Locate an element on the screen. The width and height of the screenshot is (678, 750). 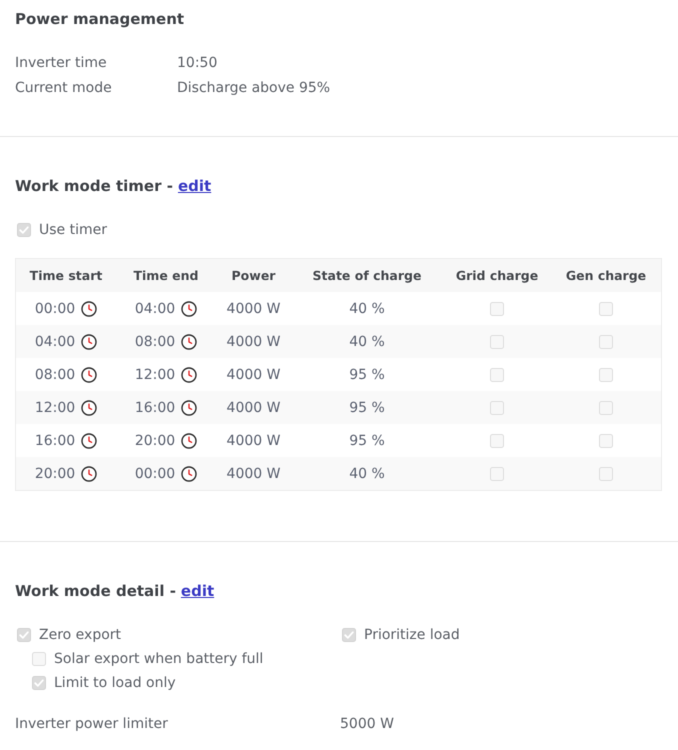
info-label: Current mode is located at coordinates (63, 88).